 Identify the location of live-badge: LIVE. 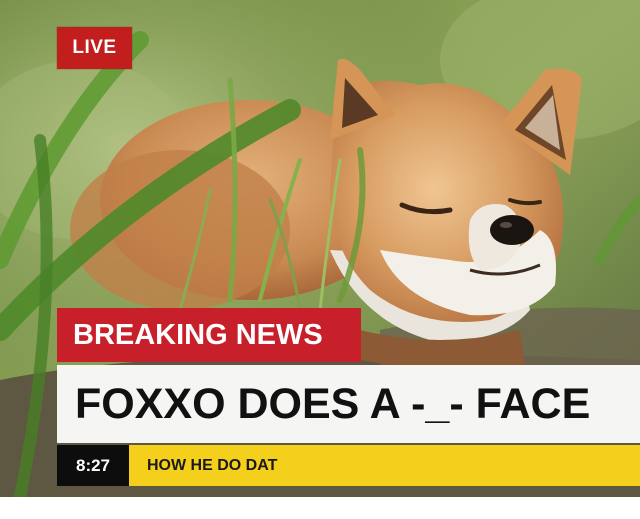
(94, 48).